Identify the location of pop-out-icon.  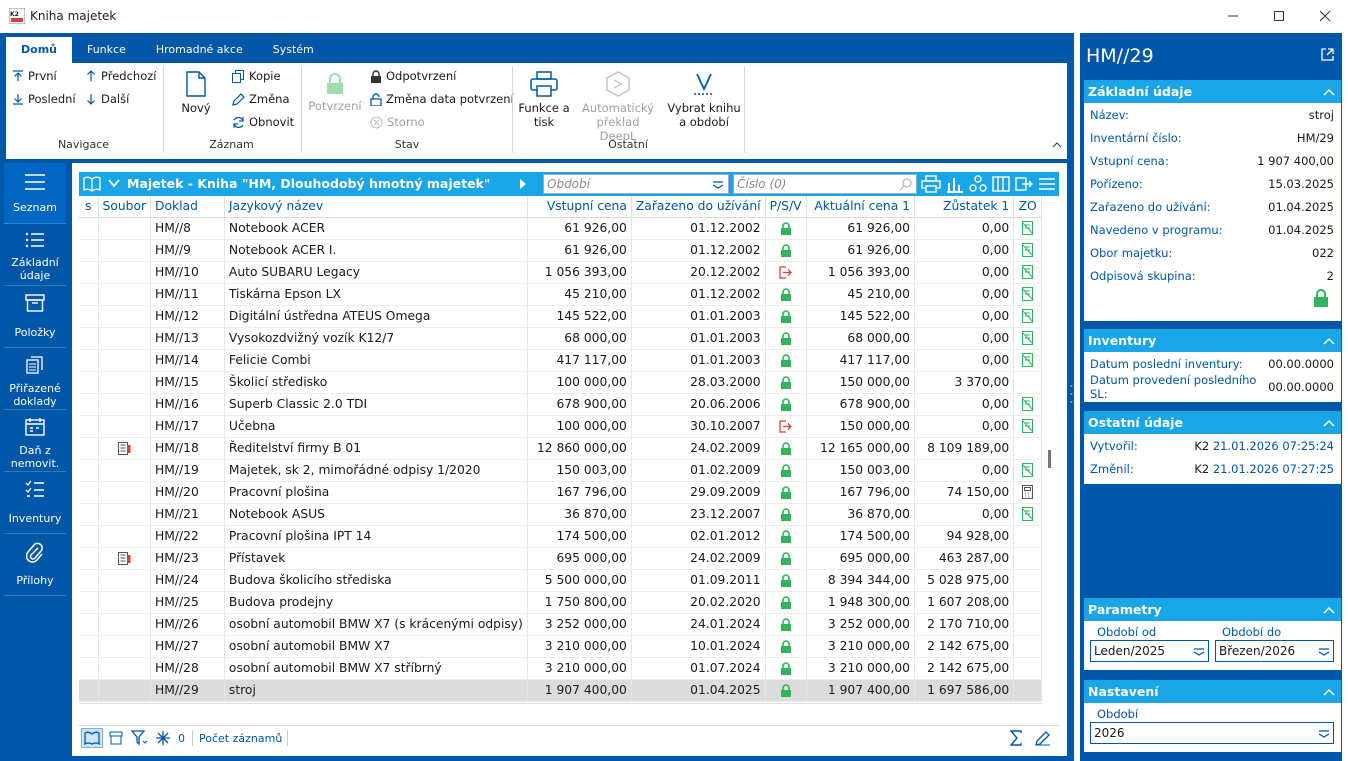
(1327, 54).